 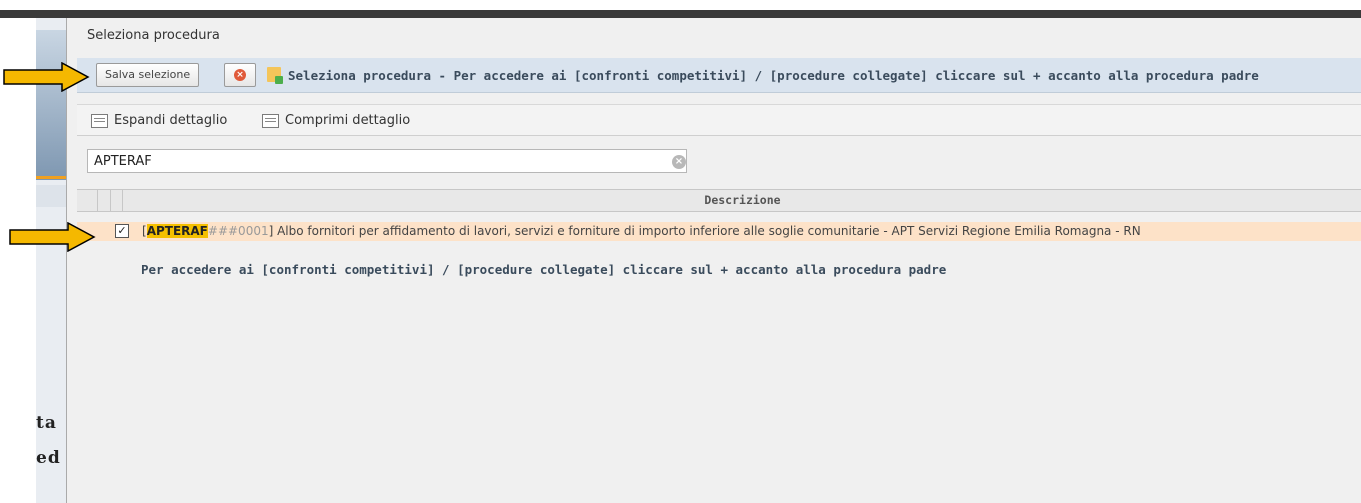 What do you see at coordinates (719, 120) in the screenshot?
I see `detail-toggle-bar: Espandi dettaglio Comprimi dettaglio` at bounding box center [719, 120].